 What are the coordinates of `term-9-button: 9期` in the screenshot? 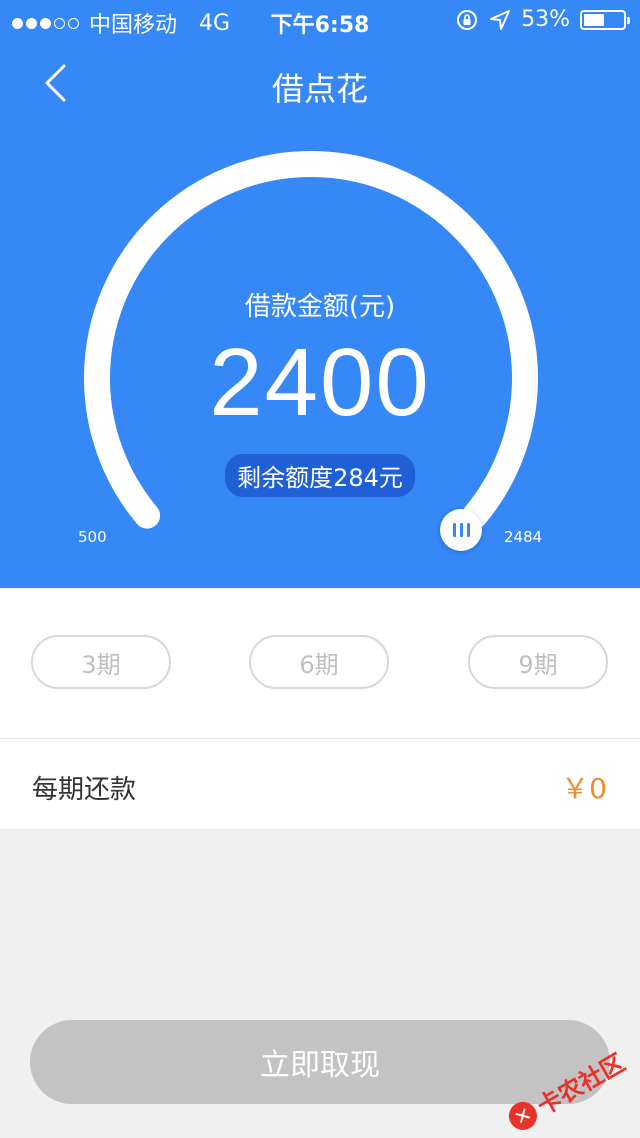 It's located at (538, 662).